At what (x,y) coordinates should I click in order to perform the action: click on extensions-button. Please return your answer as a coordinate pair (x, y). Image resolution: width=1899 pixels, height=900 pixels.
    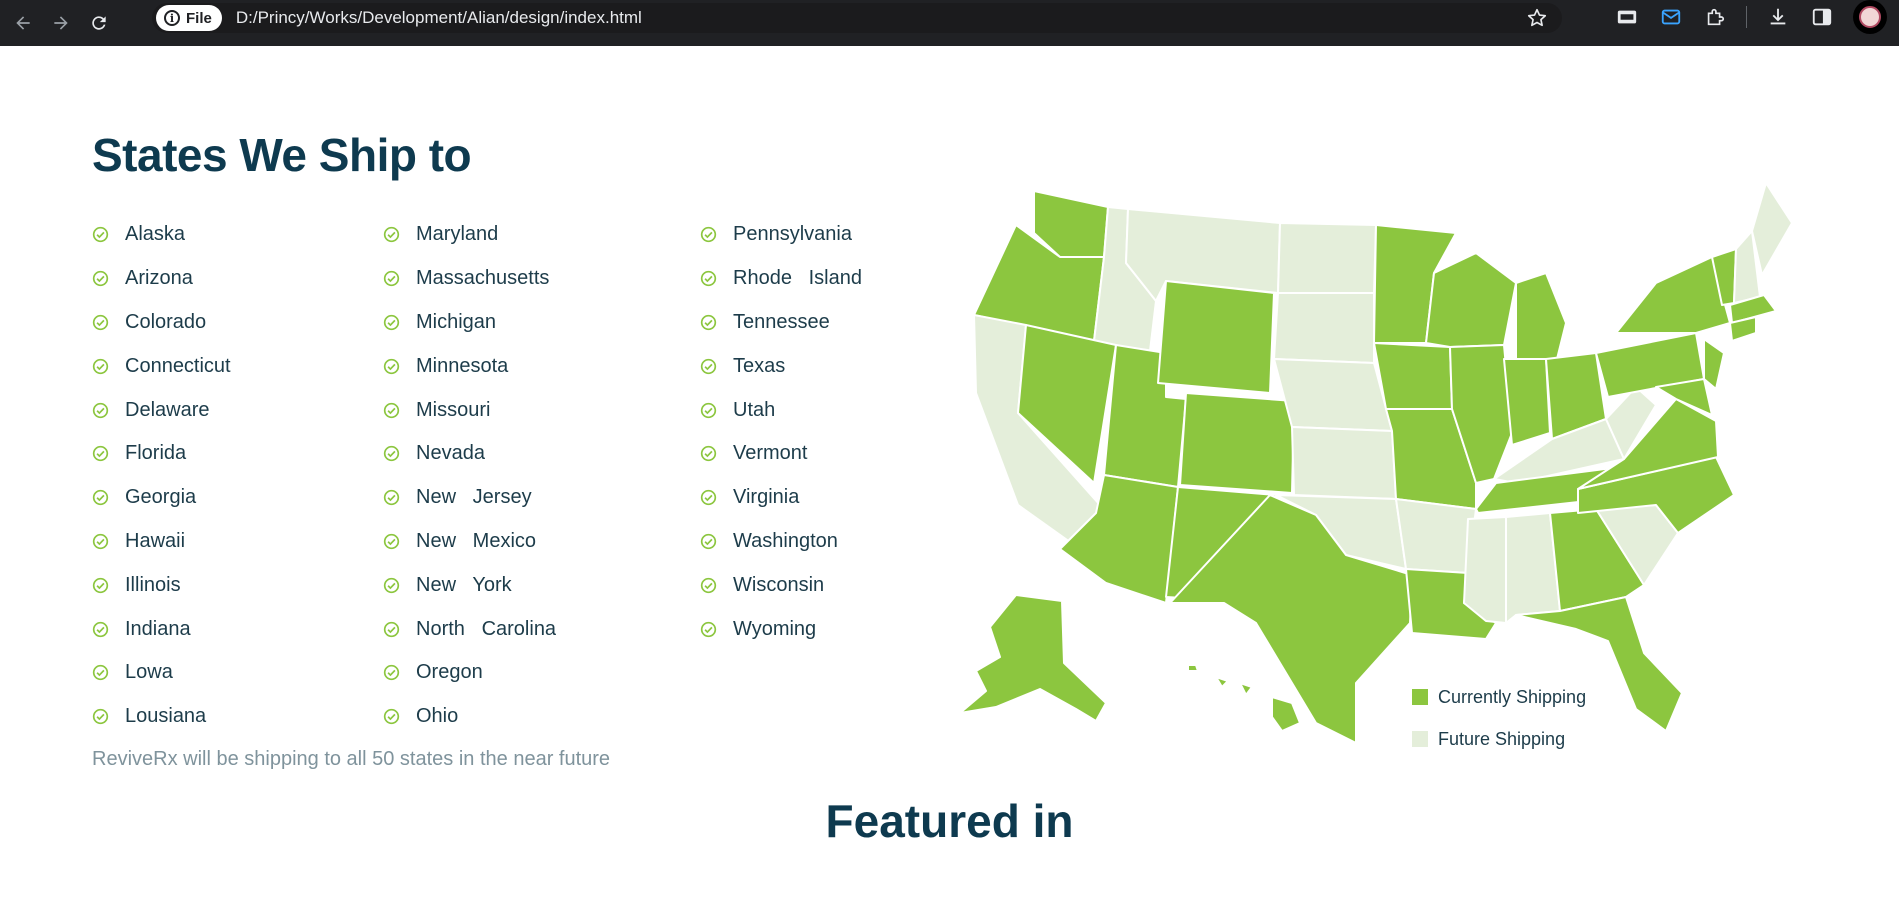
    Looking at the image, I should click on (1715, 17).